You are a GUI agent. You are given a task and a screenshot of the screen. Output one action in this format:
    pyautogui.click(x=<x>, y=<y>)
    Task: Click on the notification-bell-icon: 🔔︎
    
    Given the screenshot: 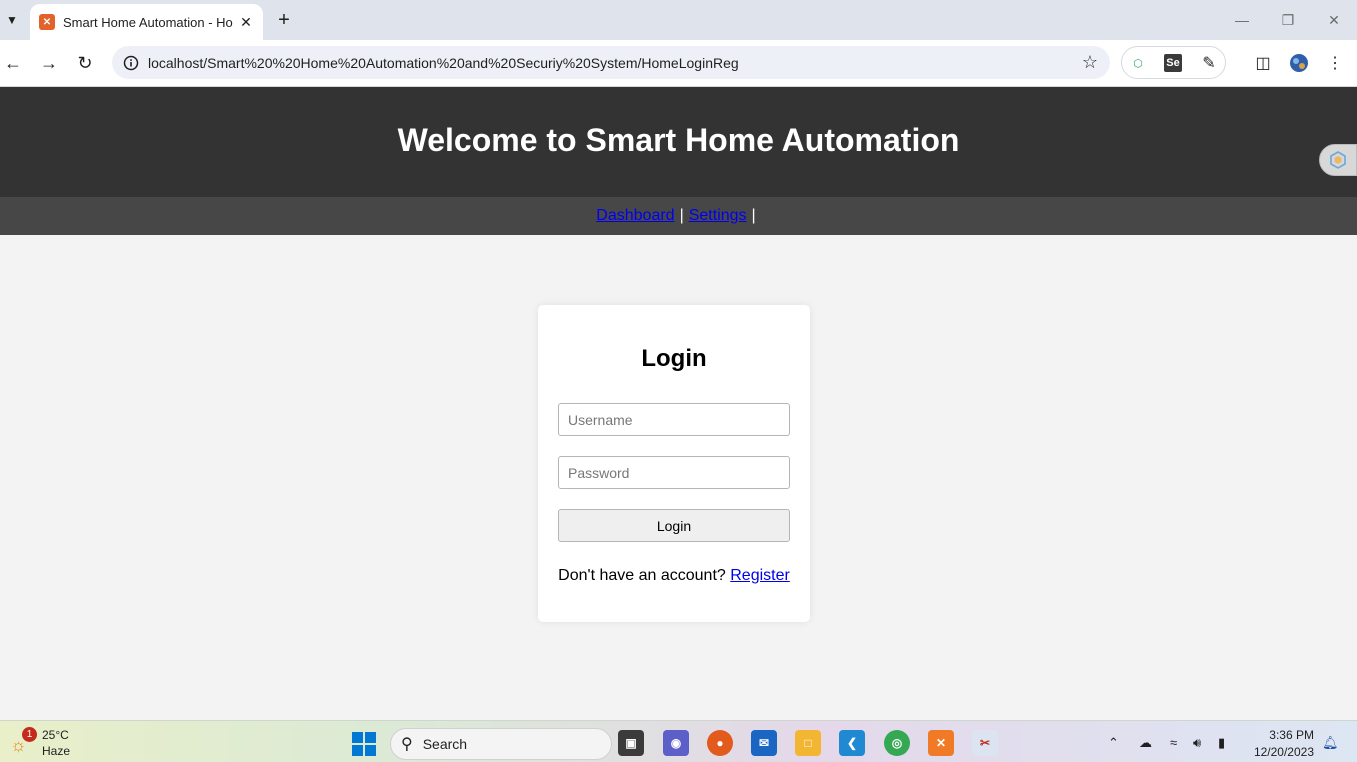 What is the action you would take?
    pyautogui.click(x=1330, y=743)
    